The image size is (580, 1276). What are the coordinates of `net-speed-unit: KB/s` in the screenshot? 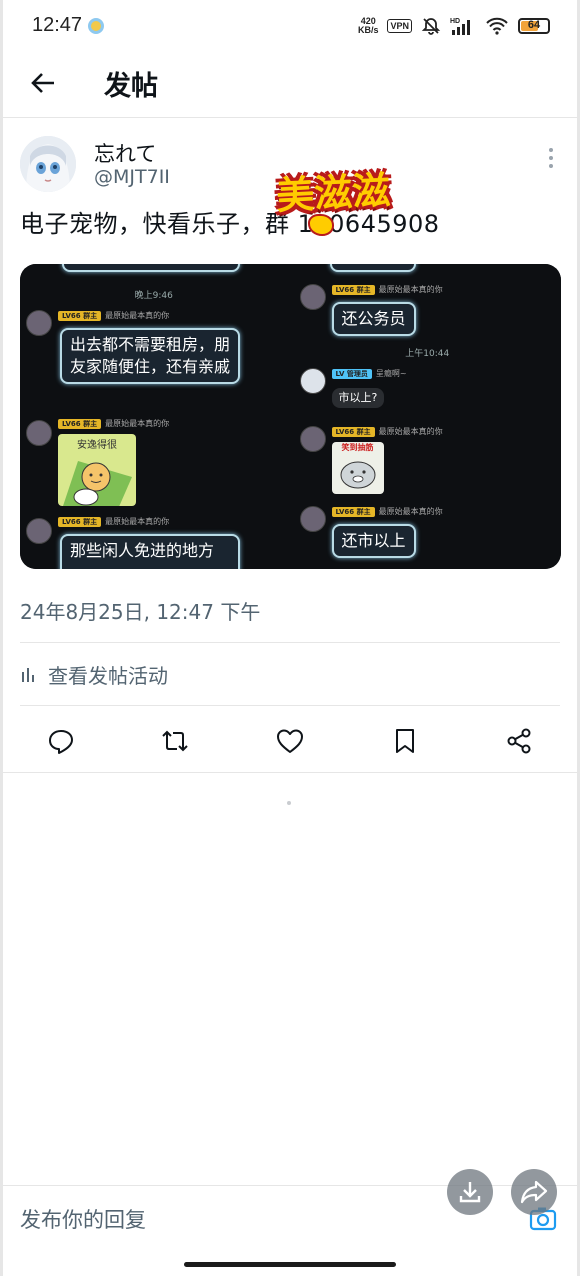 It's located at (368, 30).